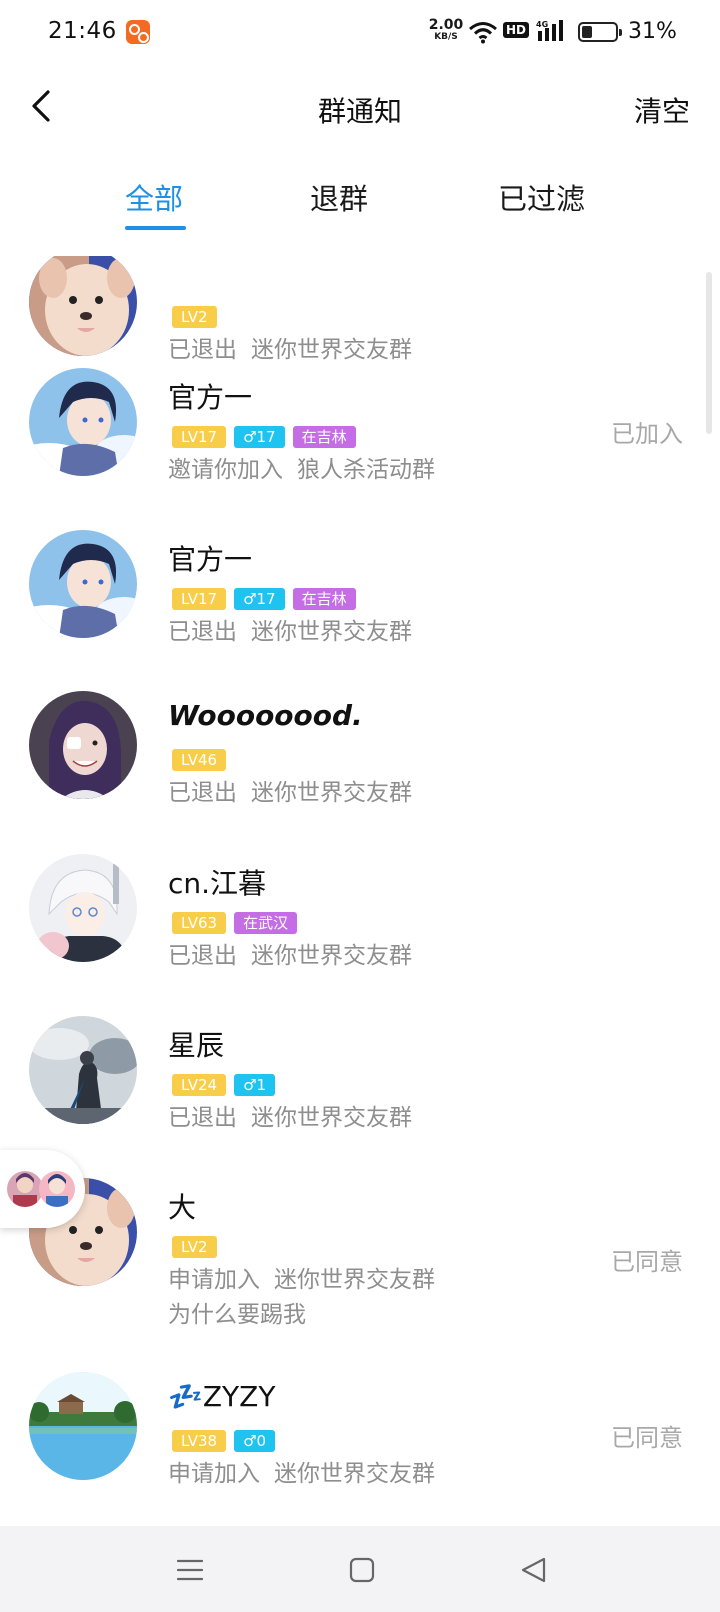 This screenshot has height=1612, width=720. I want to click on level-badge: LV24, so click(199, 1085).